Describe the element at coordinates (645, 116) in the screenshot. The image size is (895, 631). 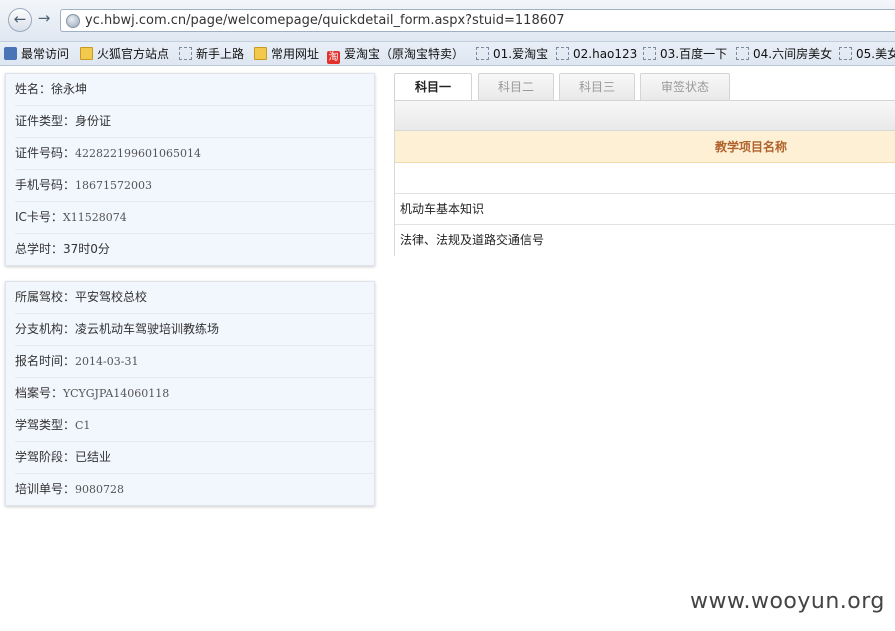
I see `grid-toolbar` at that location.